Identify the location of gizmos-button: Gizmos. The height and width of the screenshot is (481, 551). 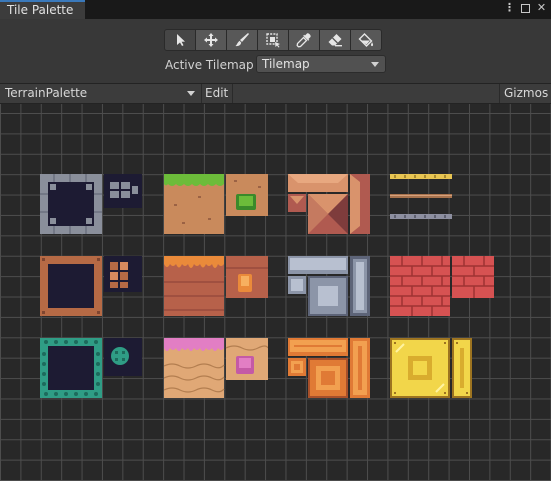
(525, 93).